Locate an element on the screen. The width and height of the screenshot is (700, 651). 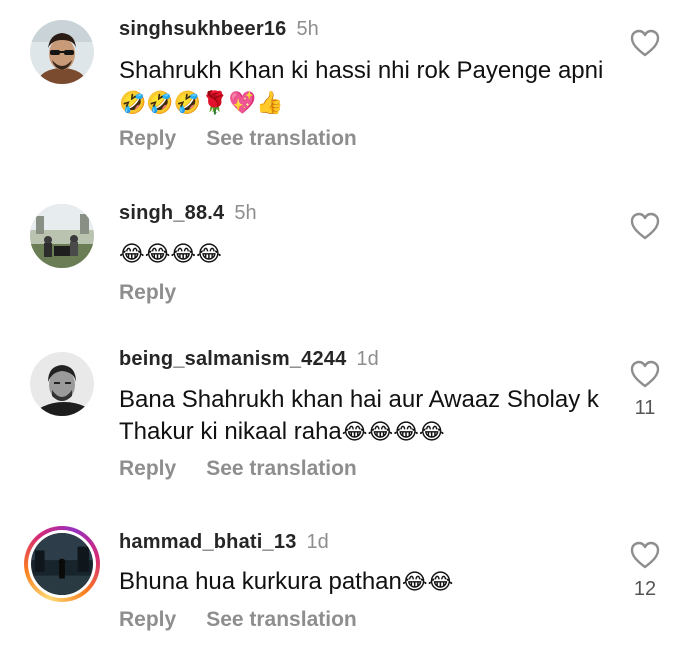
comment-text: Bhuna hua kurkura pathan😂😂 is located at coordinates (364, 582).